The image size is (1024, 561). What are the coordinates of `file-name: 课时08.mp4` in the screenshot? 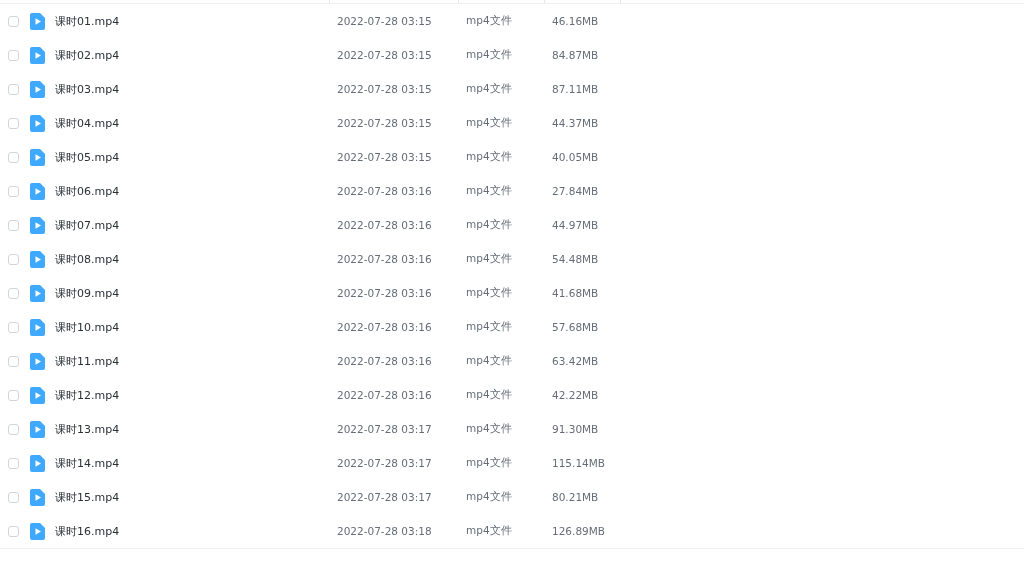 It's located at (87, 259).